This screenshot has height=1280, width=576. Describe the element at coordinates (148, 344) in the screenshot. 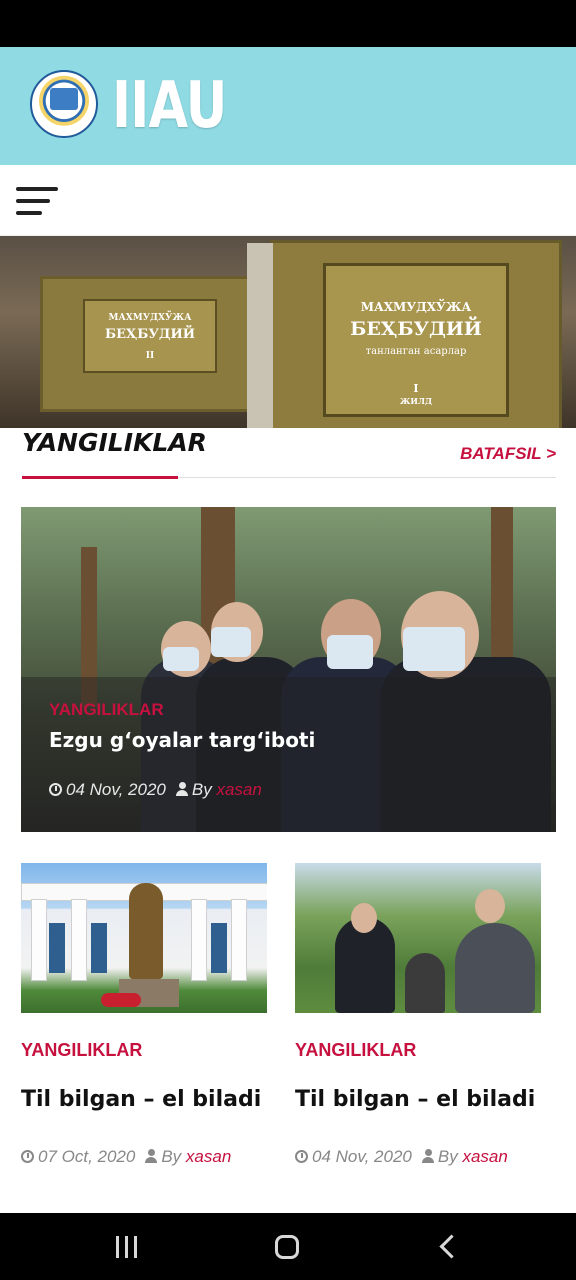

I see `book-image-small: МАХМУДХЎЖА БЕҲБУДИЙ II` at that location.